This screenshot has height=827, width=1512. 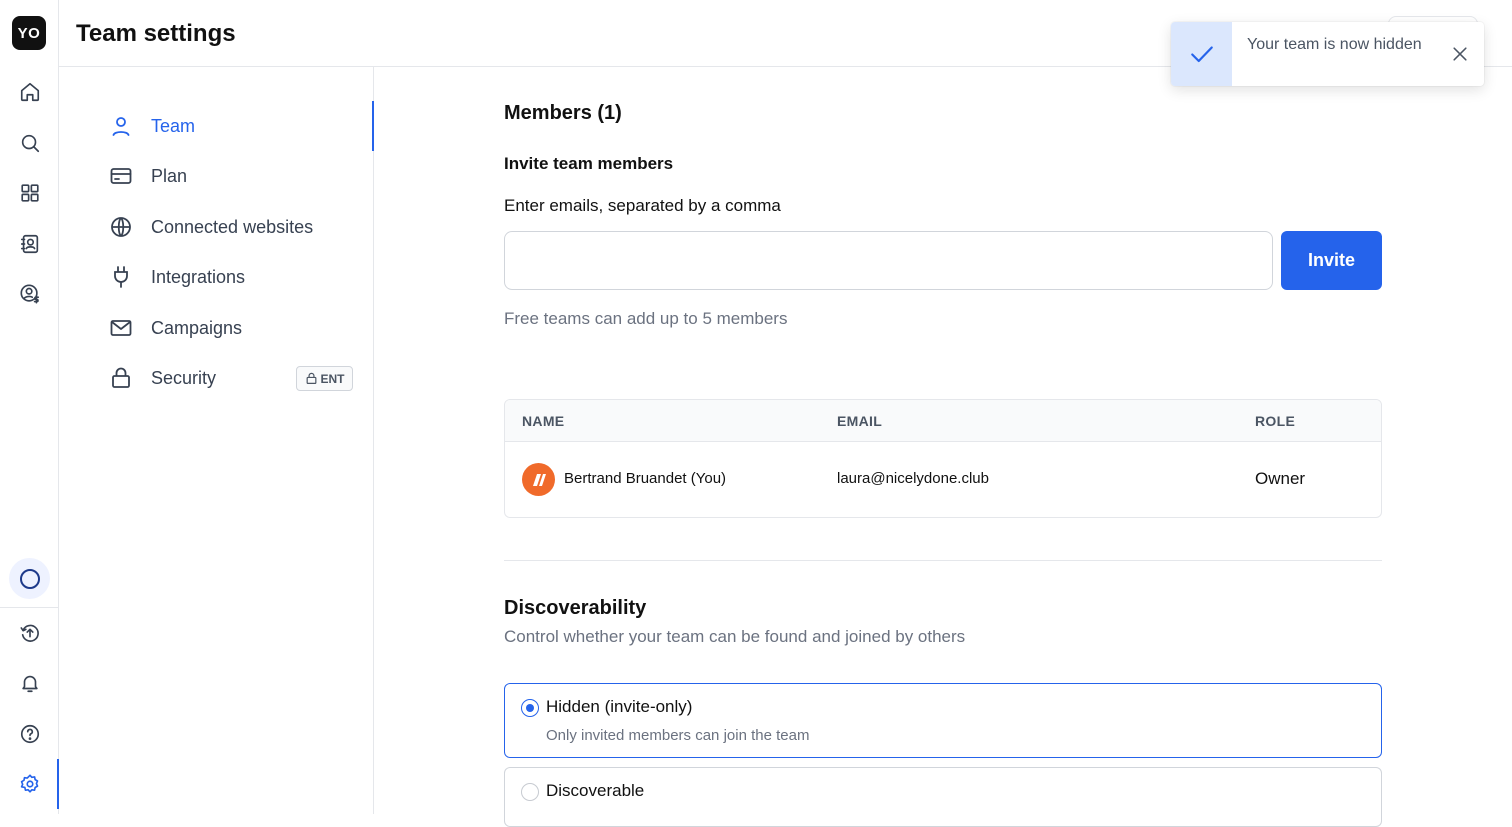 I want to click on nav-item-label: Plan, so click(x=169, y=175).